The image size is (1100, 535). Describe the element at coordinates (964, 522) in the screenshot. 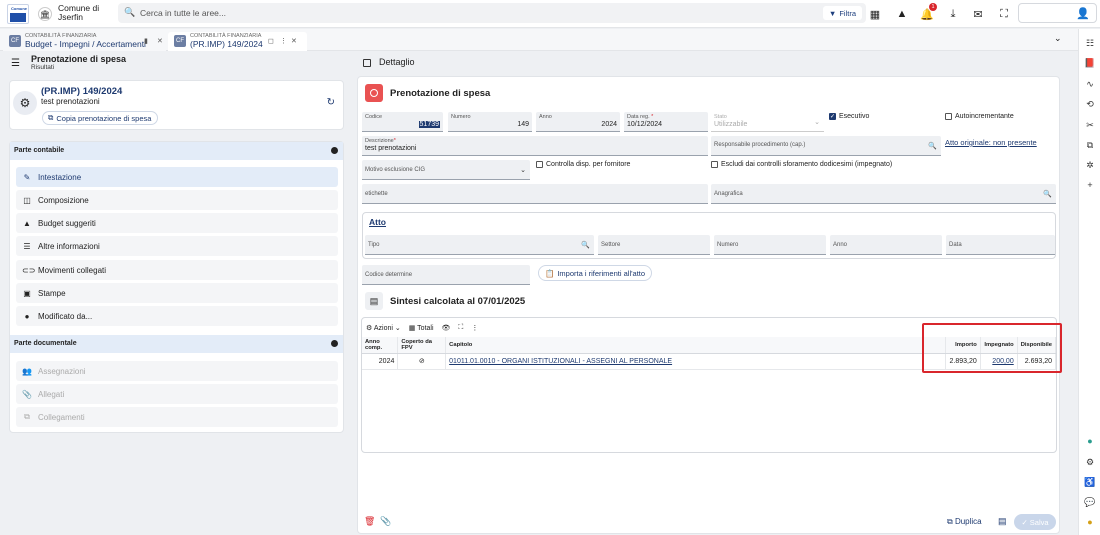

I see `duplica-button: ⧉ Duplica` at that location.